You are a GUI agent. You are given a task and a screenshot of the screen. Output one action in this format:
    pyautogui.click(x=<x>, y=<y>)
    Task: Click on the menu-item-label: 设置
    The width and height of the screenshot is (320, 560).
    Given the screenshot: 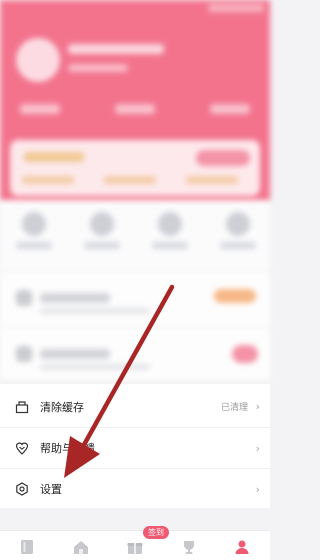 What is the action you would take?
    pyautogui.click(x=51, y=489)
    